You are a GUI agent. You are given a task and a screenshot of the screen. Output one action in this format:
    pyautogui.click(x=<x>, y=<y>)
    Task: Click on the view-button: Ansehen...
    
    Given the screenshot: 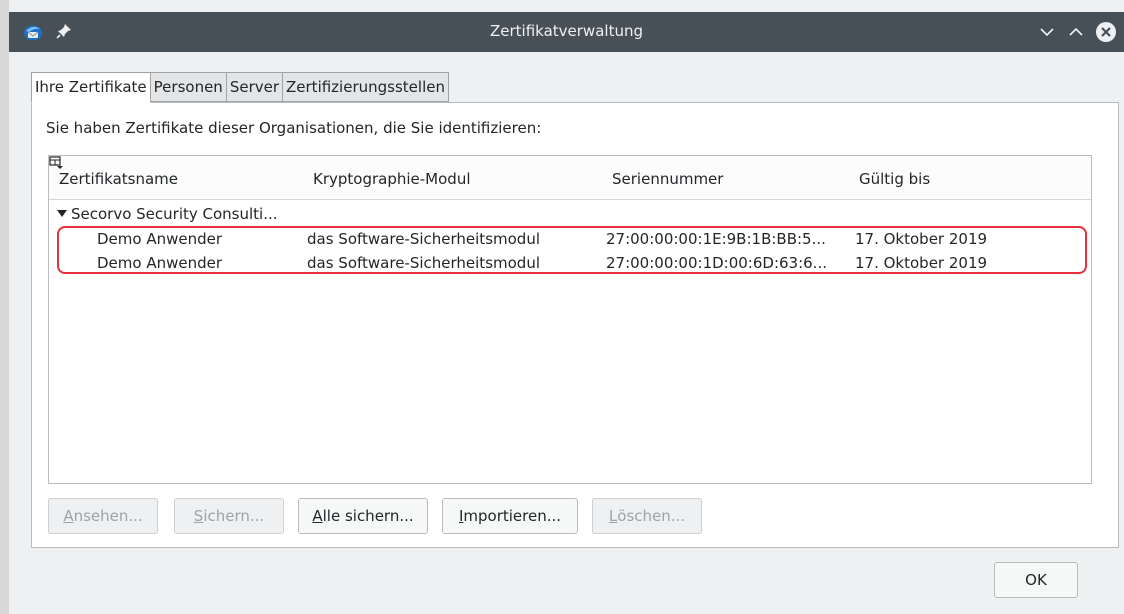 What is the action you would take?
    pyautogui.click(x=103, y=516)
    